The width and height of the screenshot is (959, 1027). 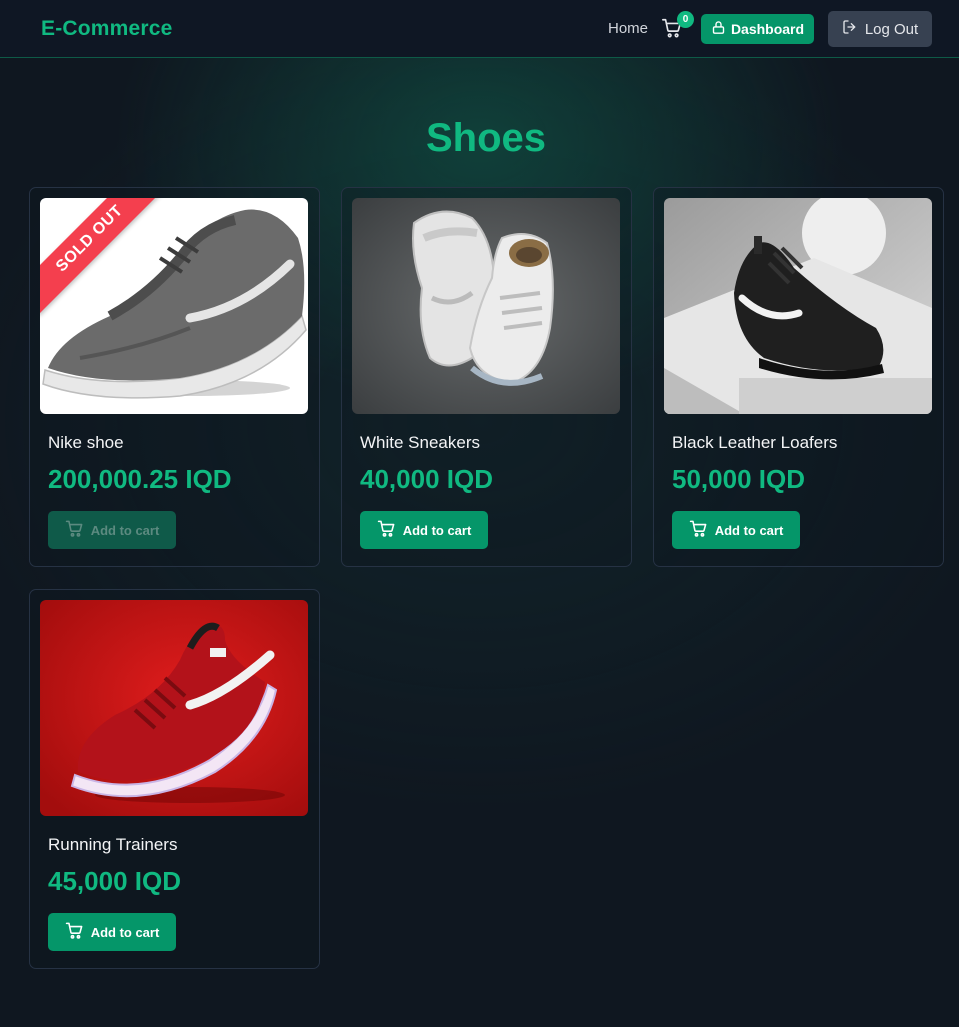 I want to click on logout-label: Log Out, so click(x=891, y=29).